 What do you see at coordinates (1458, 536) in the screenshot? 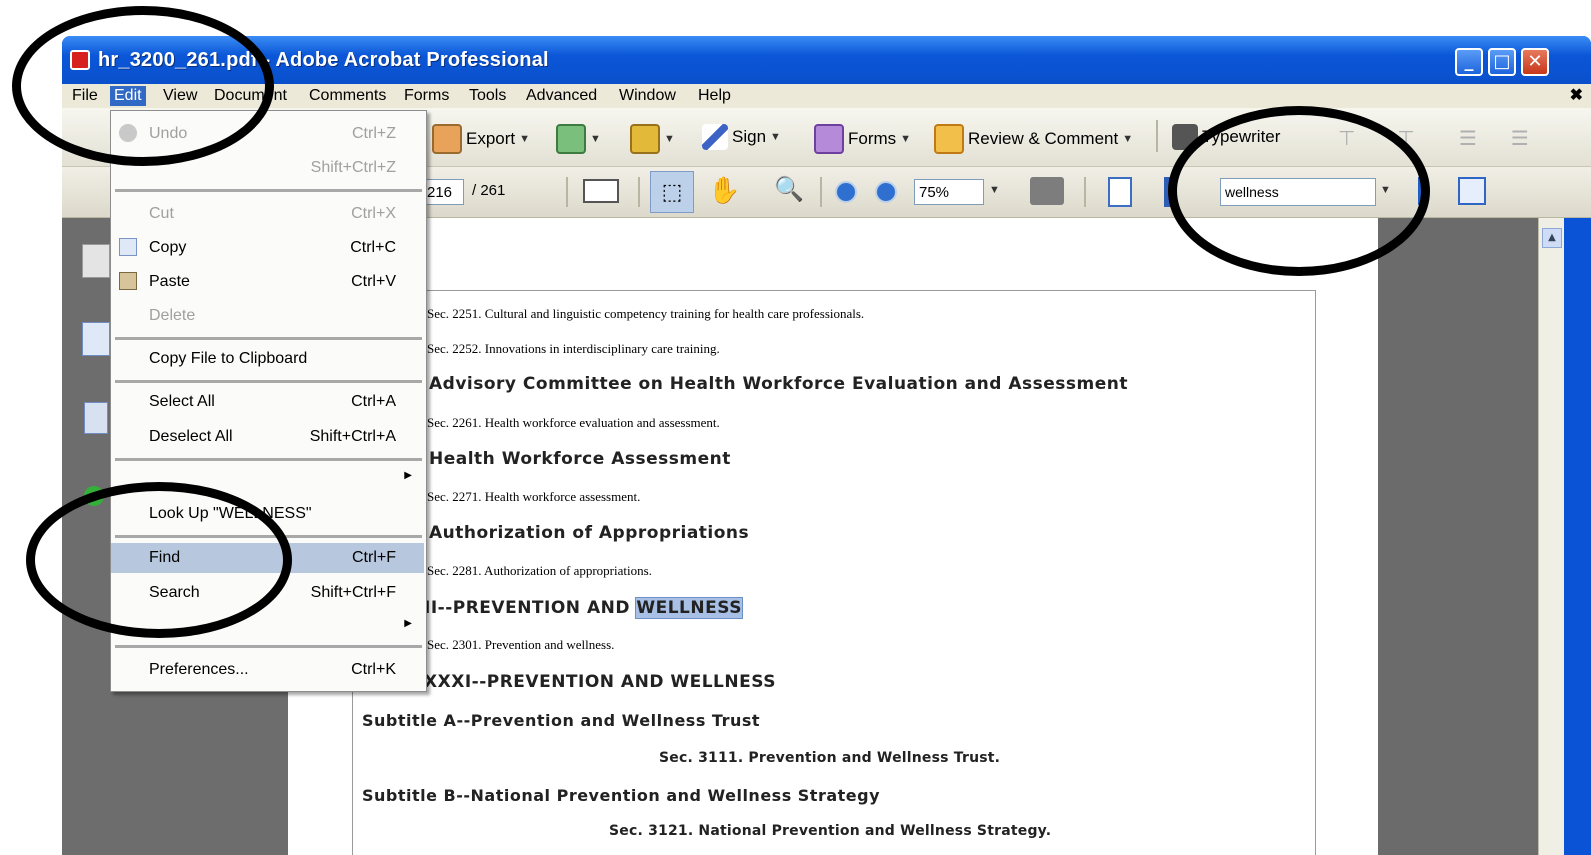
I see `document-margin` at bounding box center [1458, 536].